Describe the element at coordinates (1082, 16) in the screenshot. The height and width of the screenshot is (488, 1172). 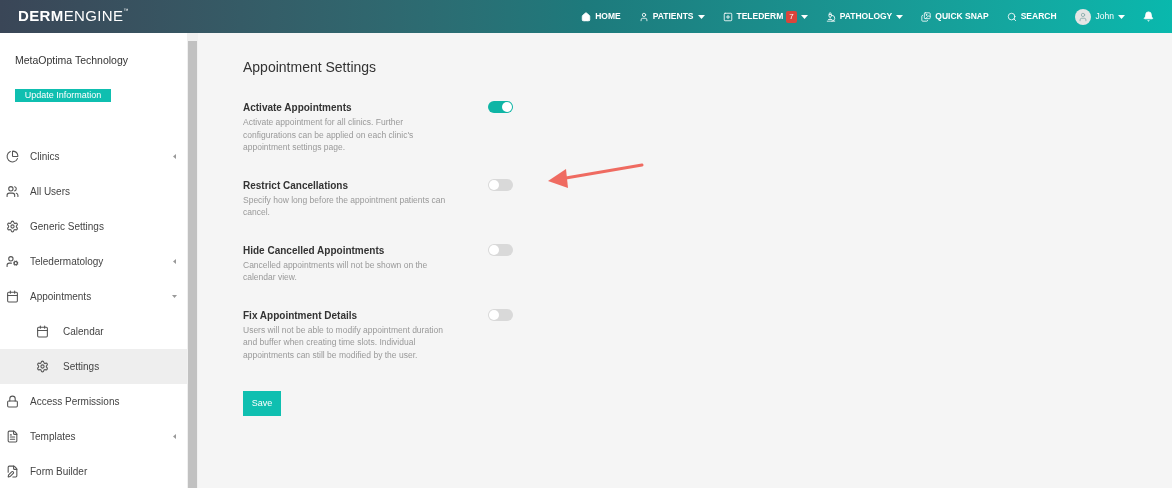
I see `avatar-icon` at that location.